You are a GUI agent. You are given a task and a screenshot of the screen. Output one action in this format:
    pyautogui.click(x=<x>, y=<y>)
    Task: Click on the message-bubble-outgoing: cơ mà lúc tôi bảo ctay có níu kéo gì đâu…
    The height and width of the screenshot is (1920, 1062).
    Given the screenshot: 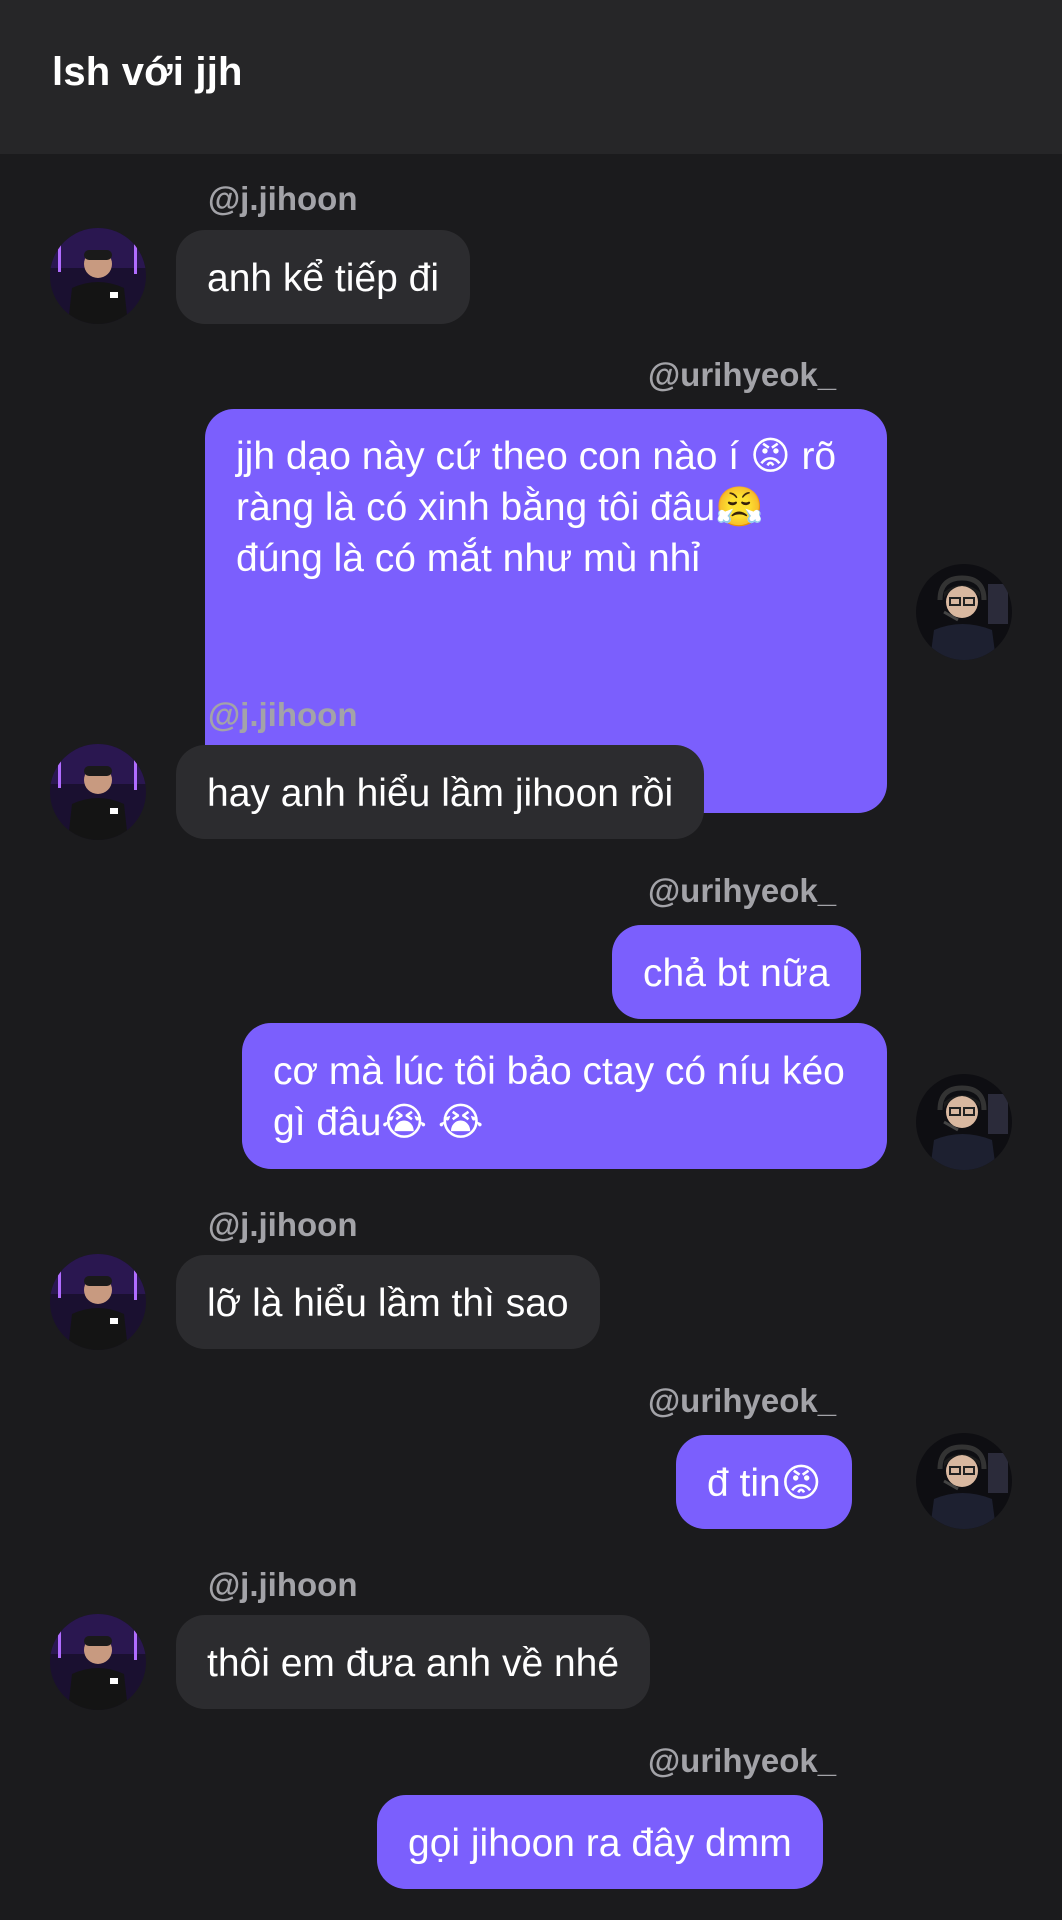 What is the action you would take?
    pyautogui.click(x=564, y=1096)
    